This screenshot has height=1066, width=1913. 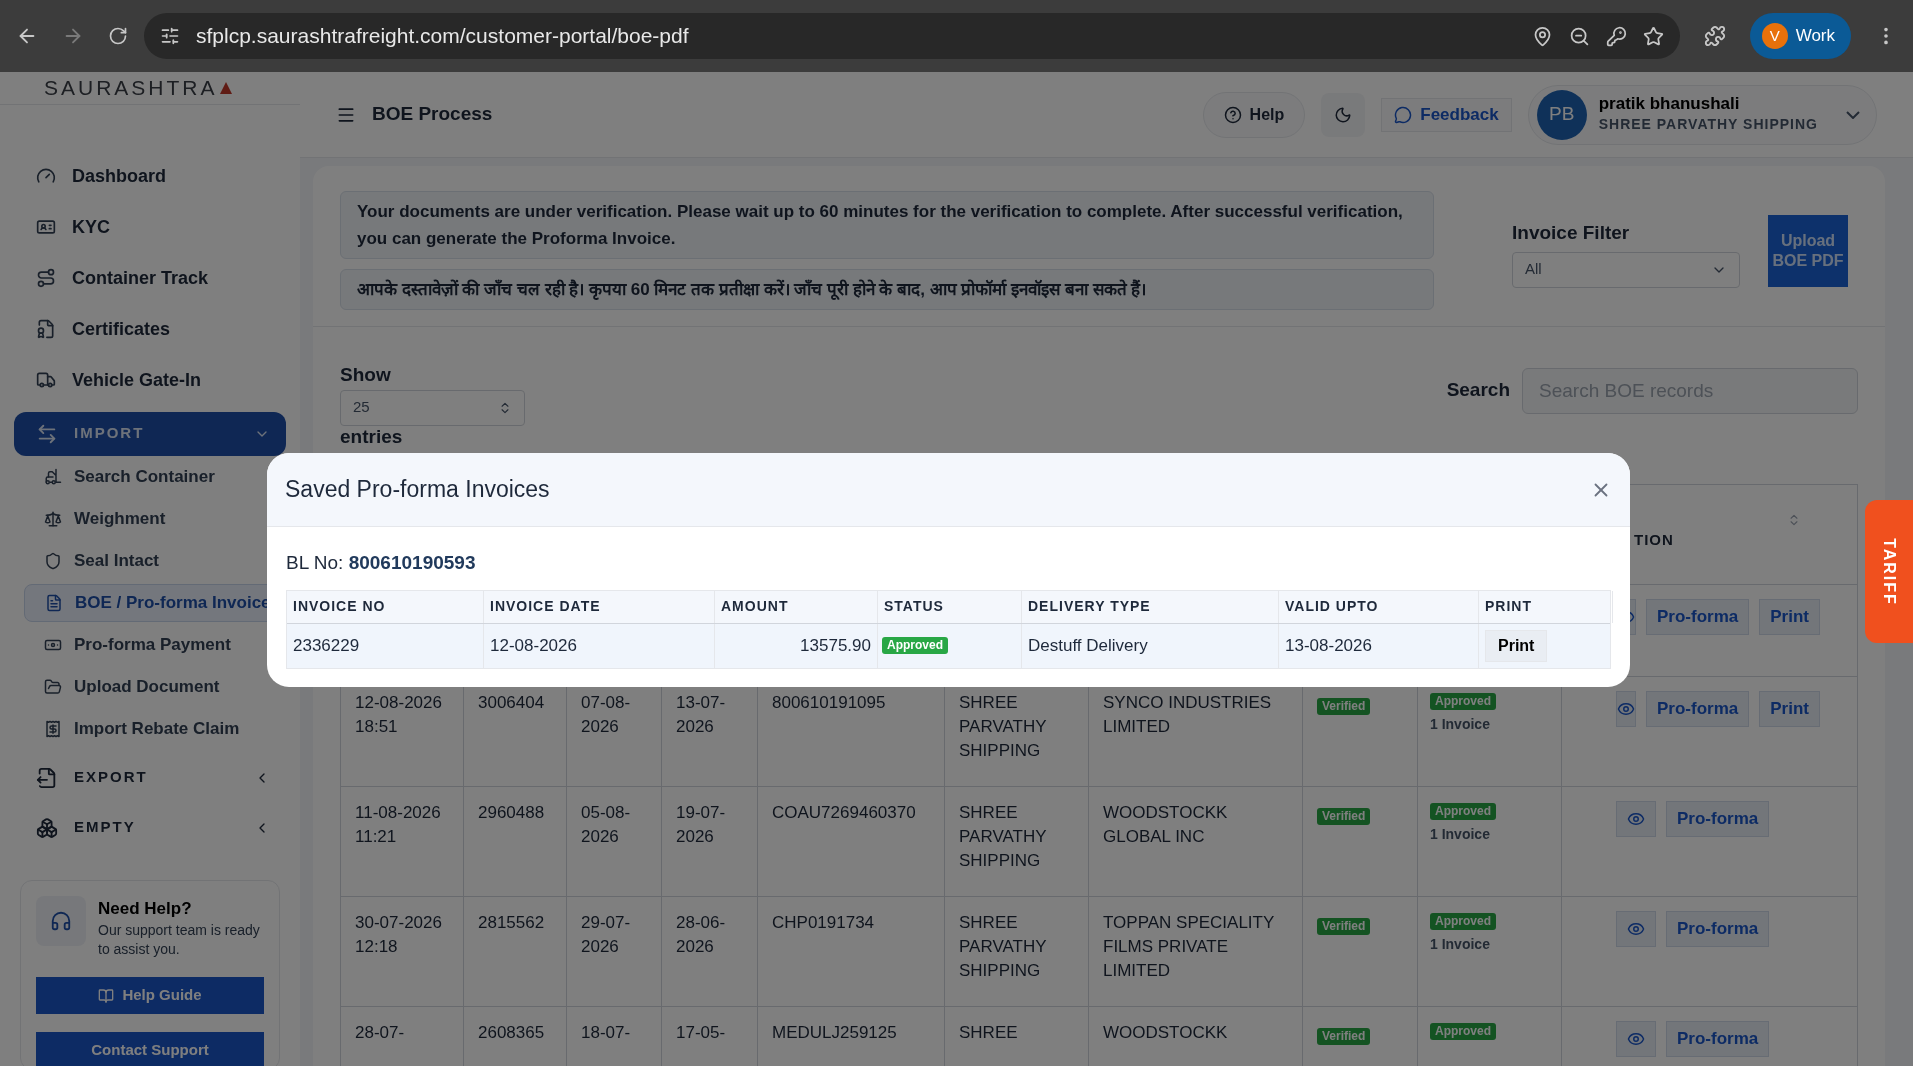 I want to click on logo: SAURASHTRA, so click(x=131, y=88).